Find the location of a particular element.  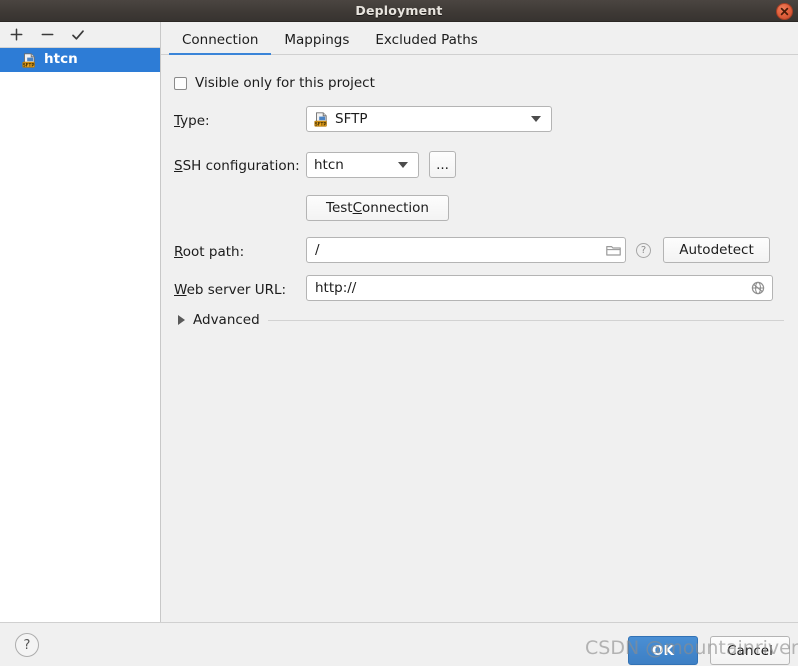

web-server-url-row: Web server URL: http:// is located at coordinates (479, 288).